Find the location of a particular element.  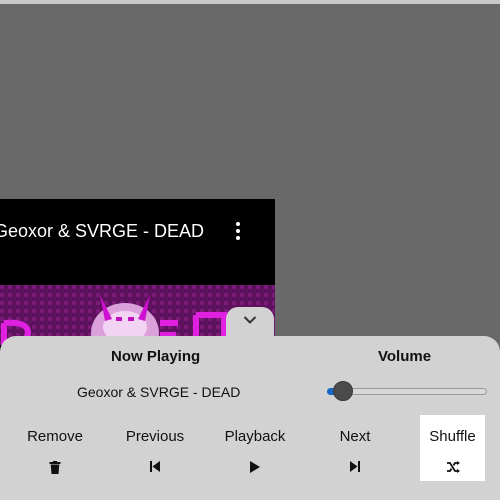

volume-slider is located at coordinates (407, 391).